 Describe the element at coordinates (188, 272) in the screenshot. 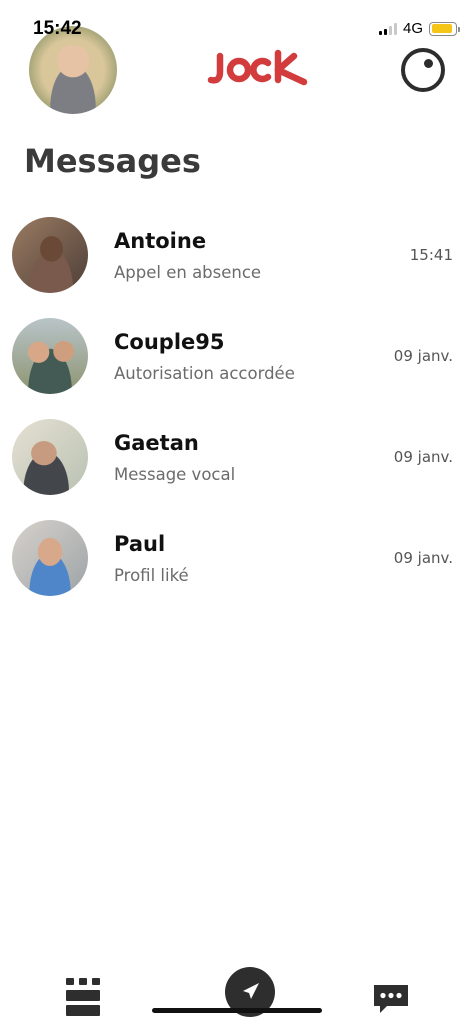

I see `conversation-preview: Appel en absence` at that location.